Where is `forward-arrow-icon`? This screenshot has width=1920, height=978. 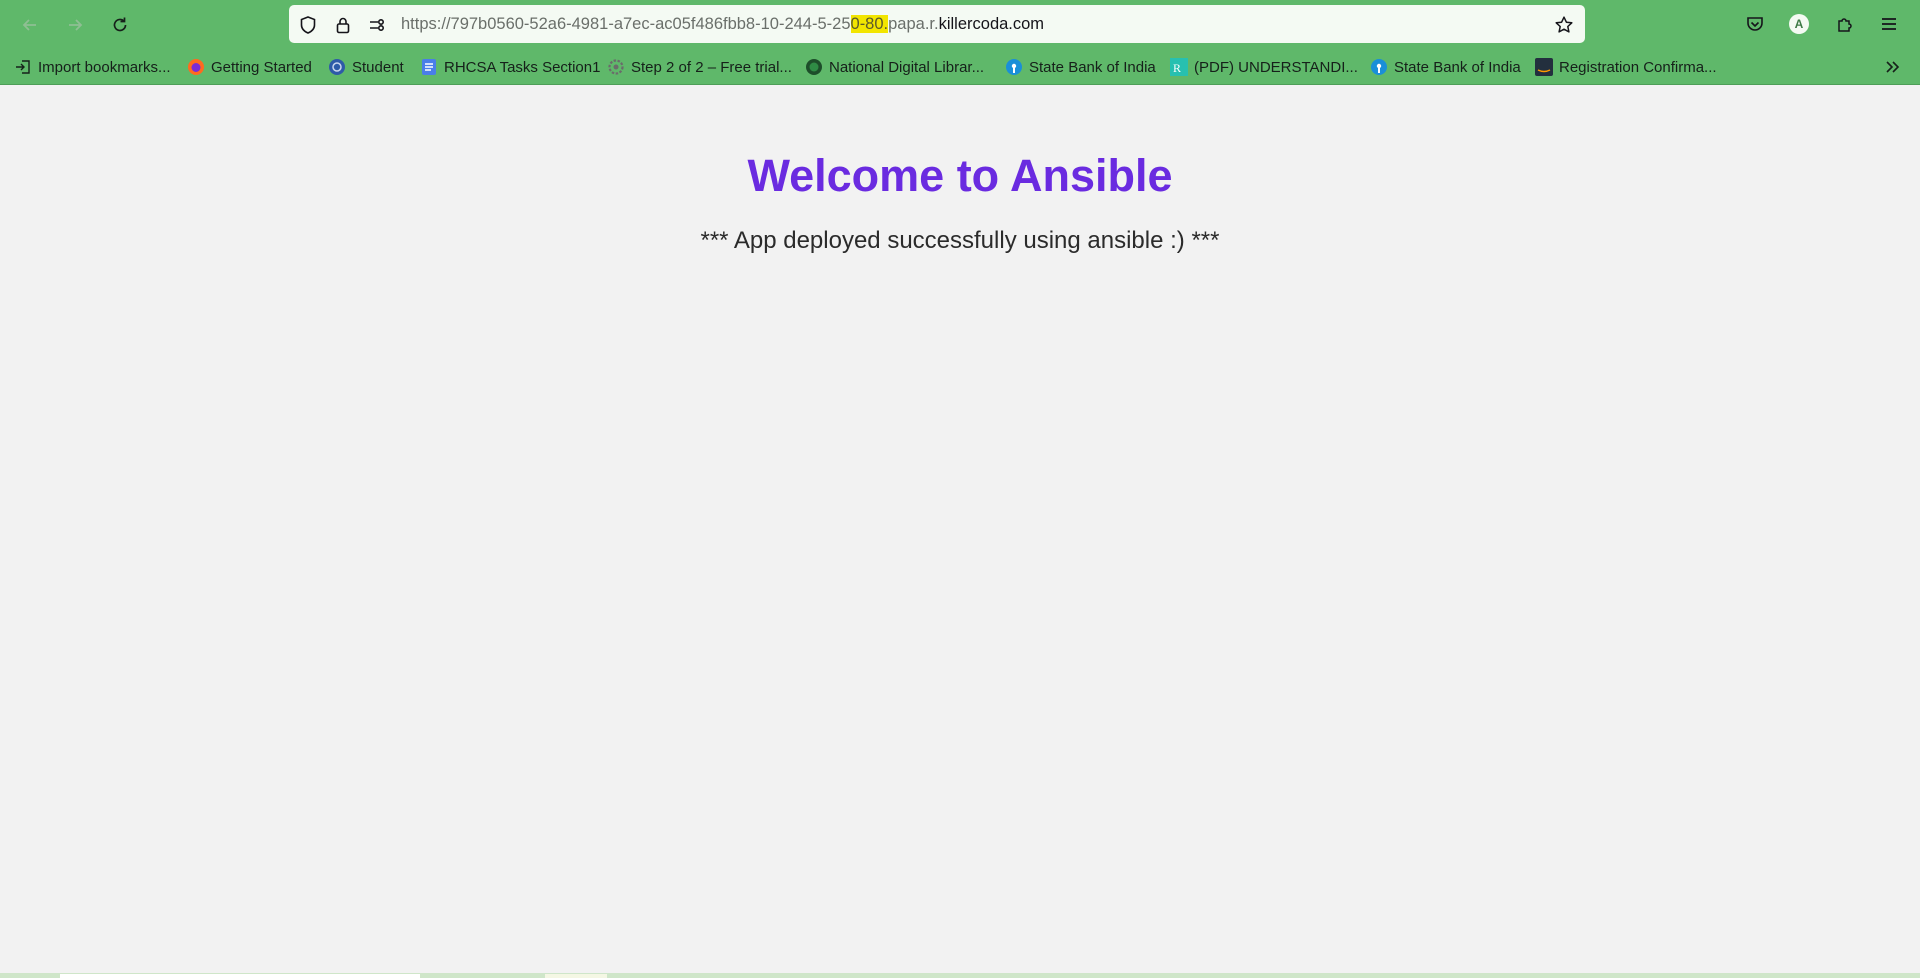
forward-arrow-icon is located at coordinates (76, 25).